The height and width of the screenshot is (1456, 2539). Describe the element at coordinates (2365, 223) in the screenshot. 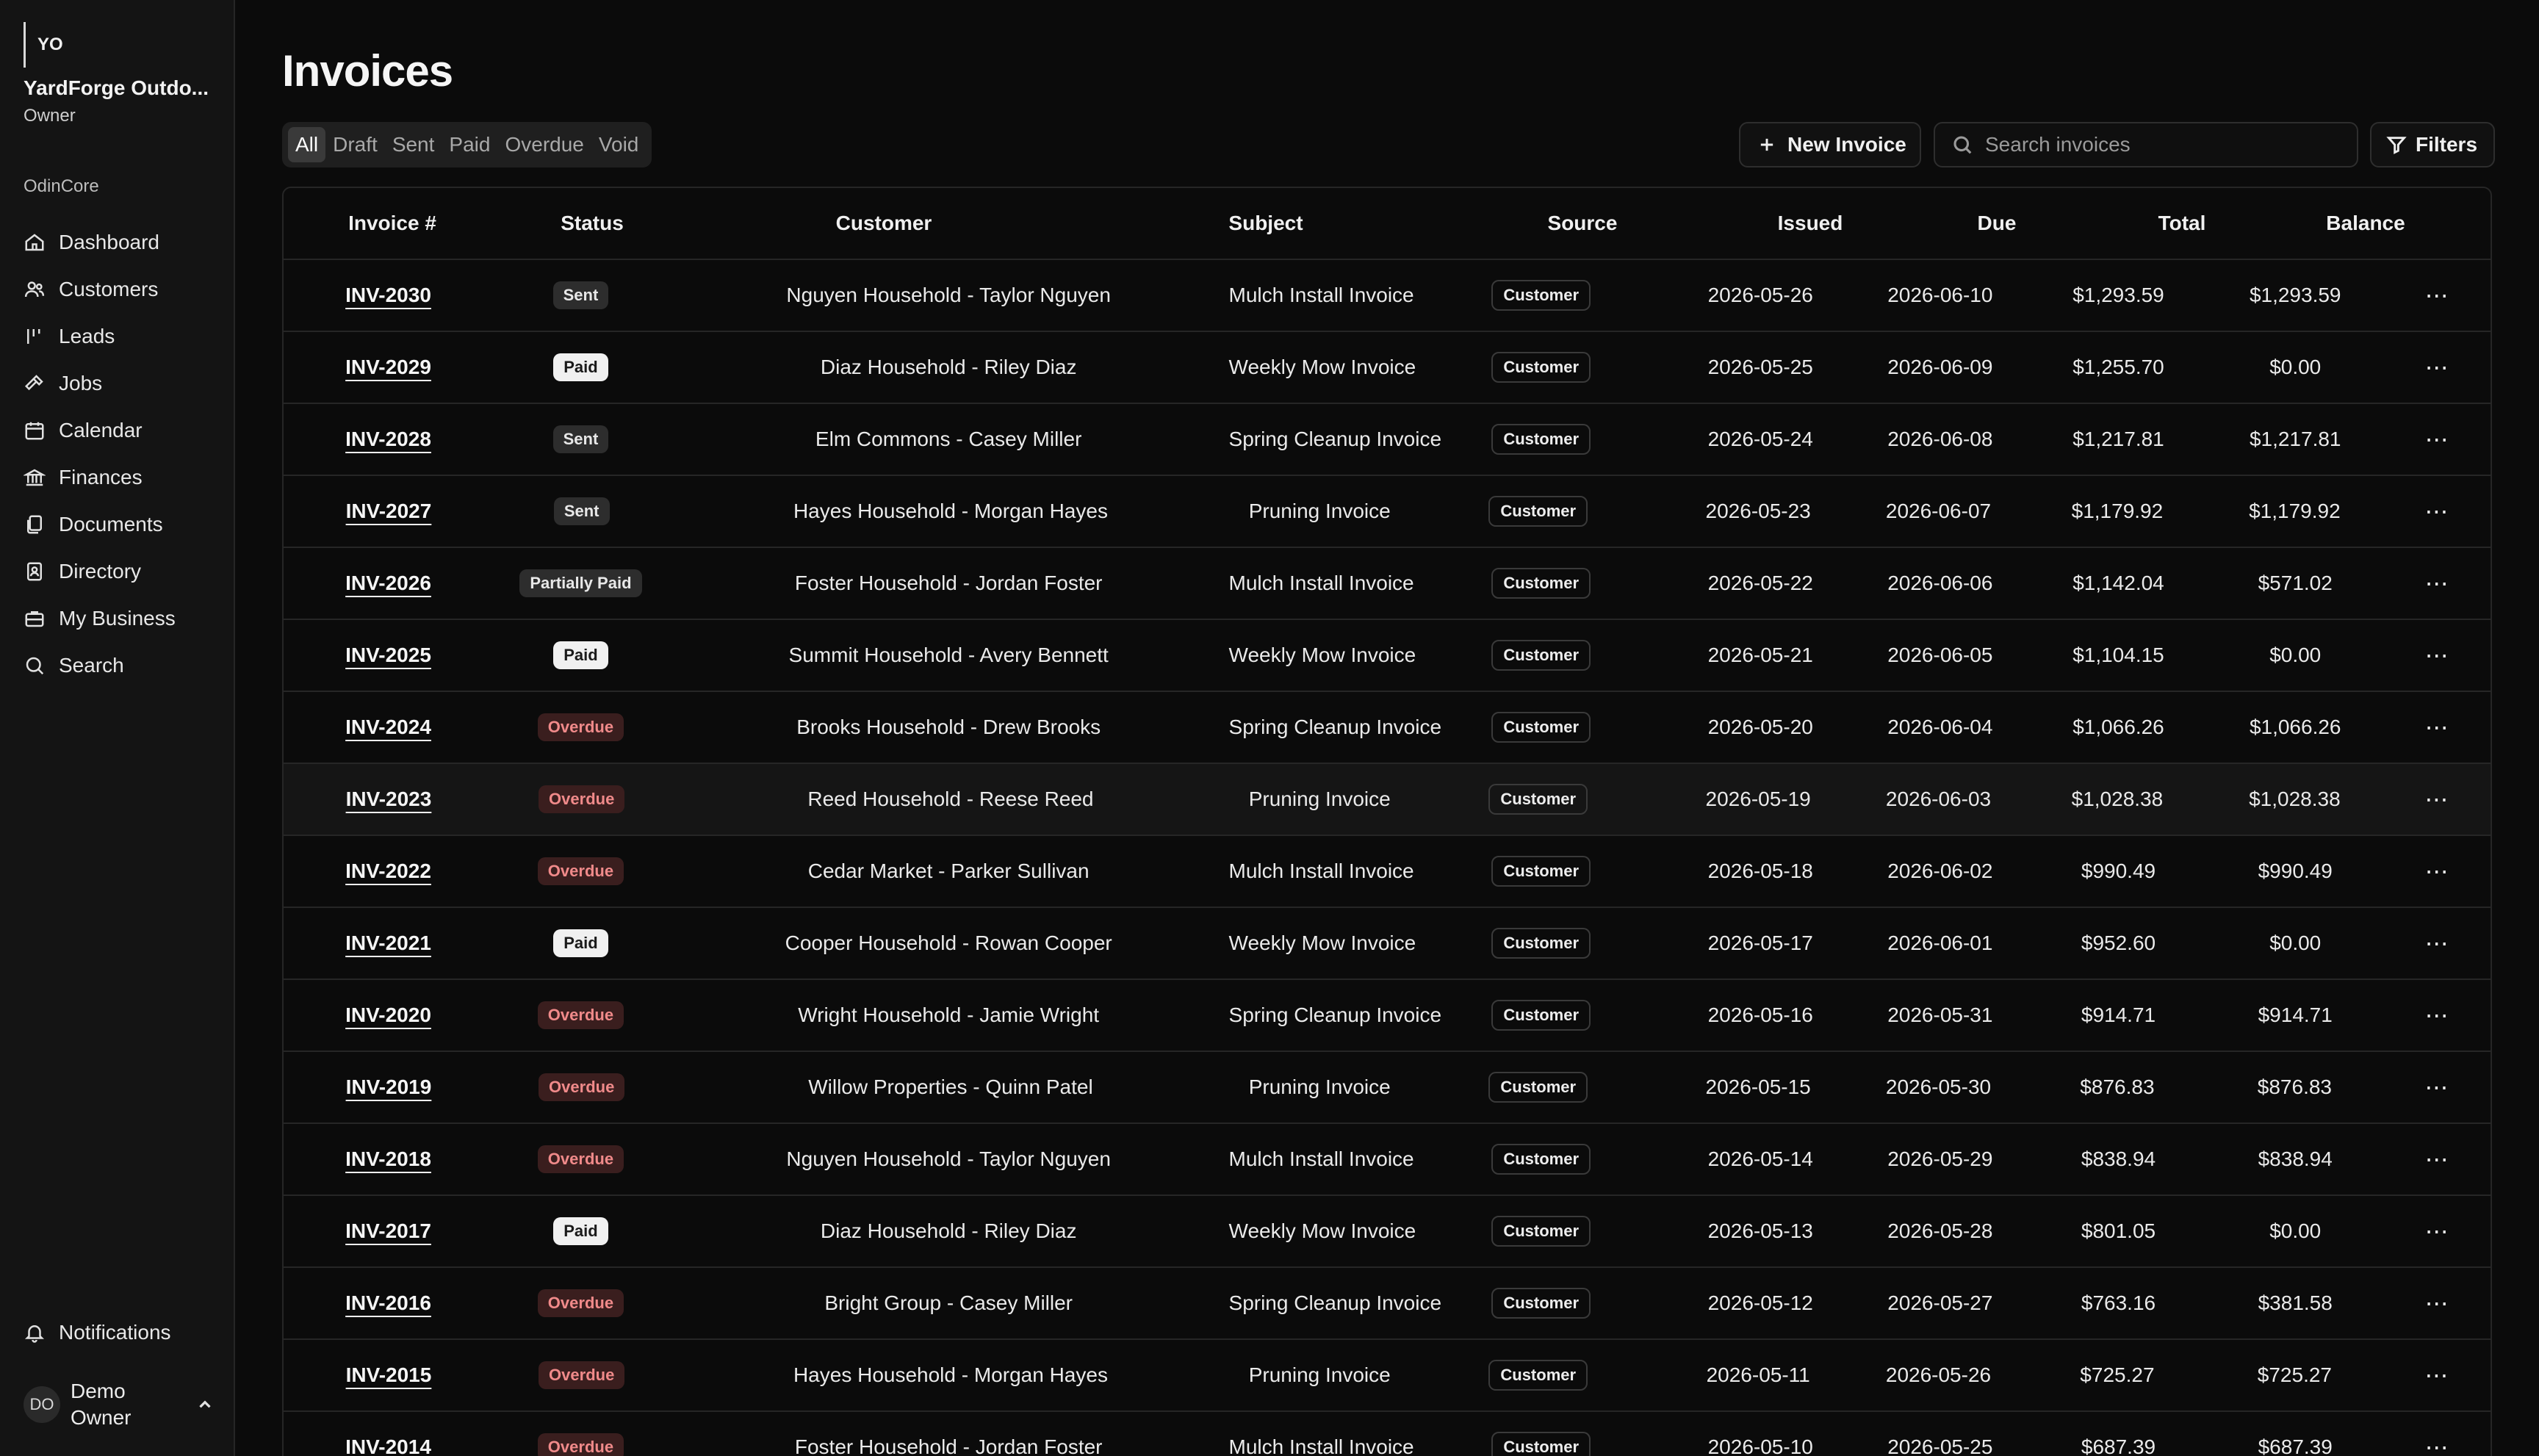

I see `column-header: Balance` at that location.